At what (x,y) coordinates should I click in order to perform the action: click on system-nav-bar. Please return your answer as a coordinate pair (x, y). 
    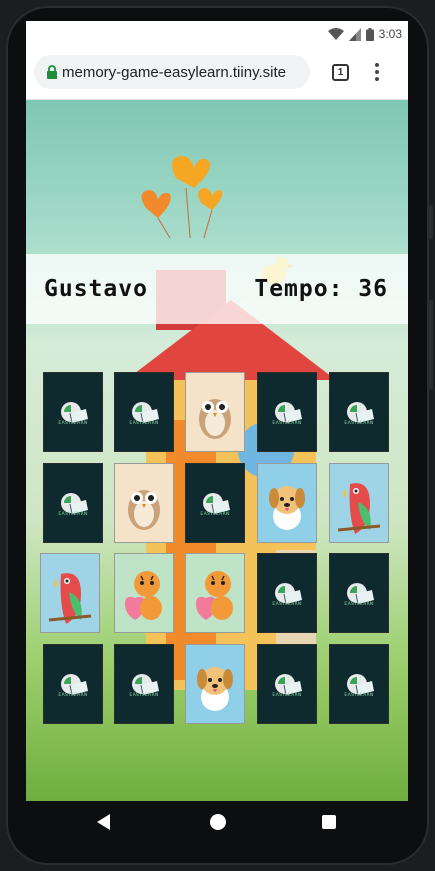
    Looking at the image, I should click on (217, 822).